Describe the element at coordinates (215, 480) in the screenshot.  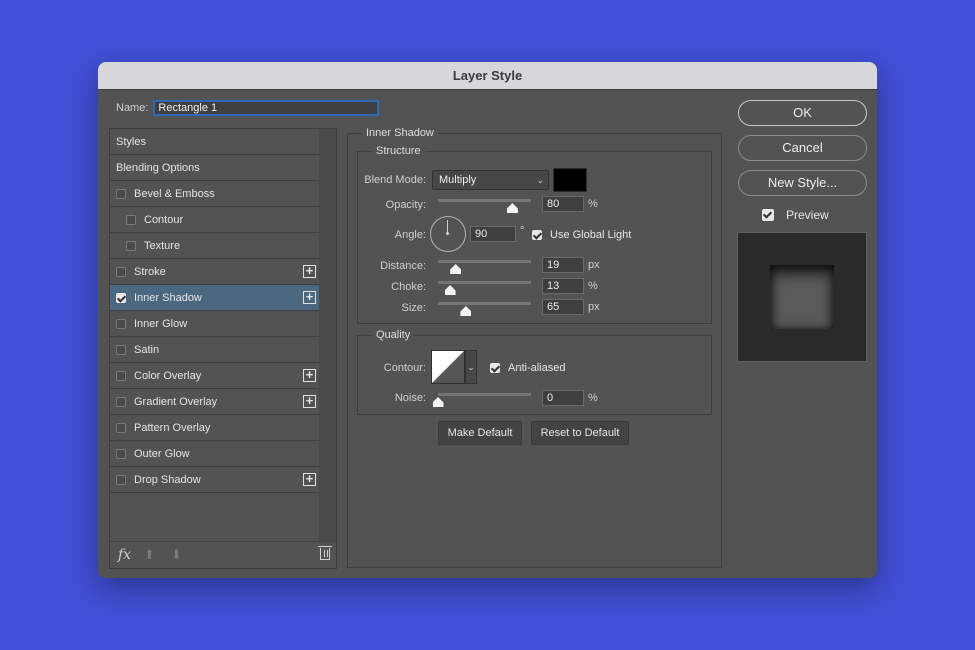
I see `style-list-item: Drop Shadow +` at that location.